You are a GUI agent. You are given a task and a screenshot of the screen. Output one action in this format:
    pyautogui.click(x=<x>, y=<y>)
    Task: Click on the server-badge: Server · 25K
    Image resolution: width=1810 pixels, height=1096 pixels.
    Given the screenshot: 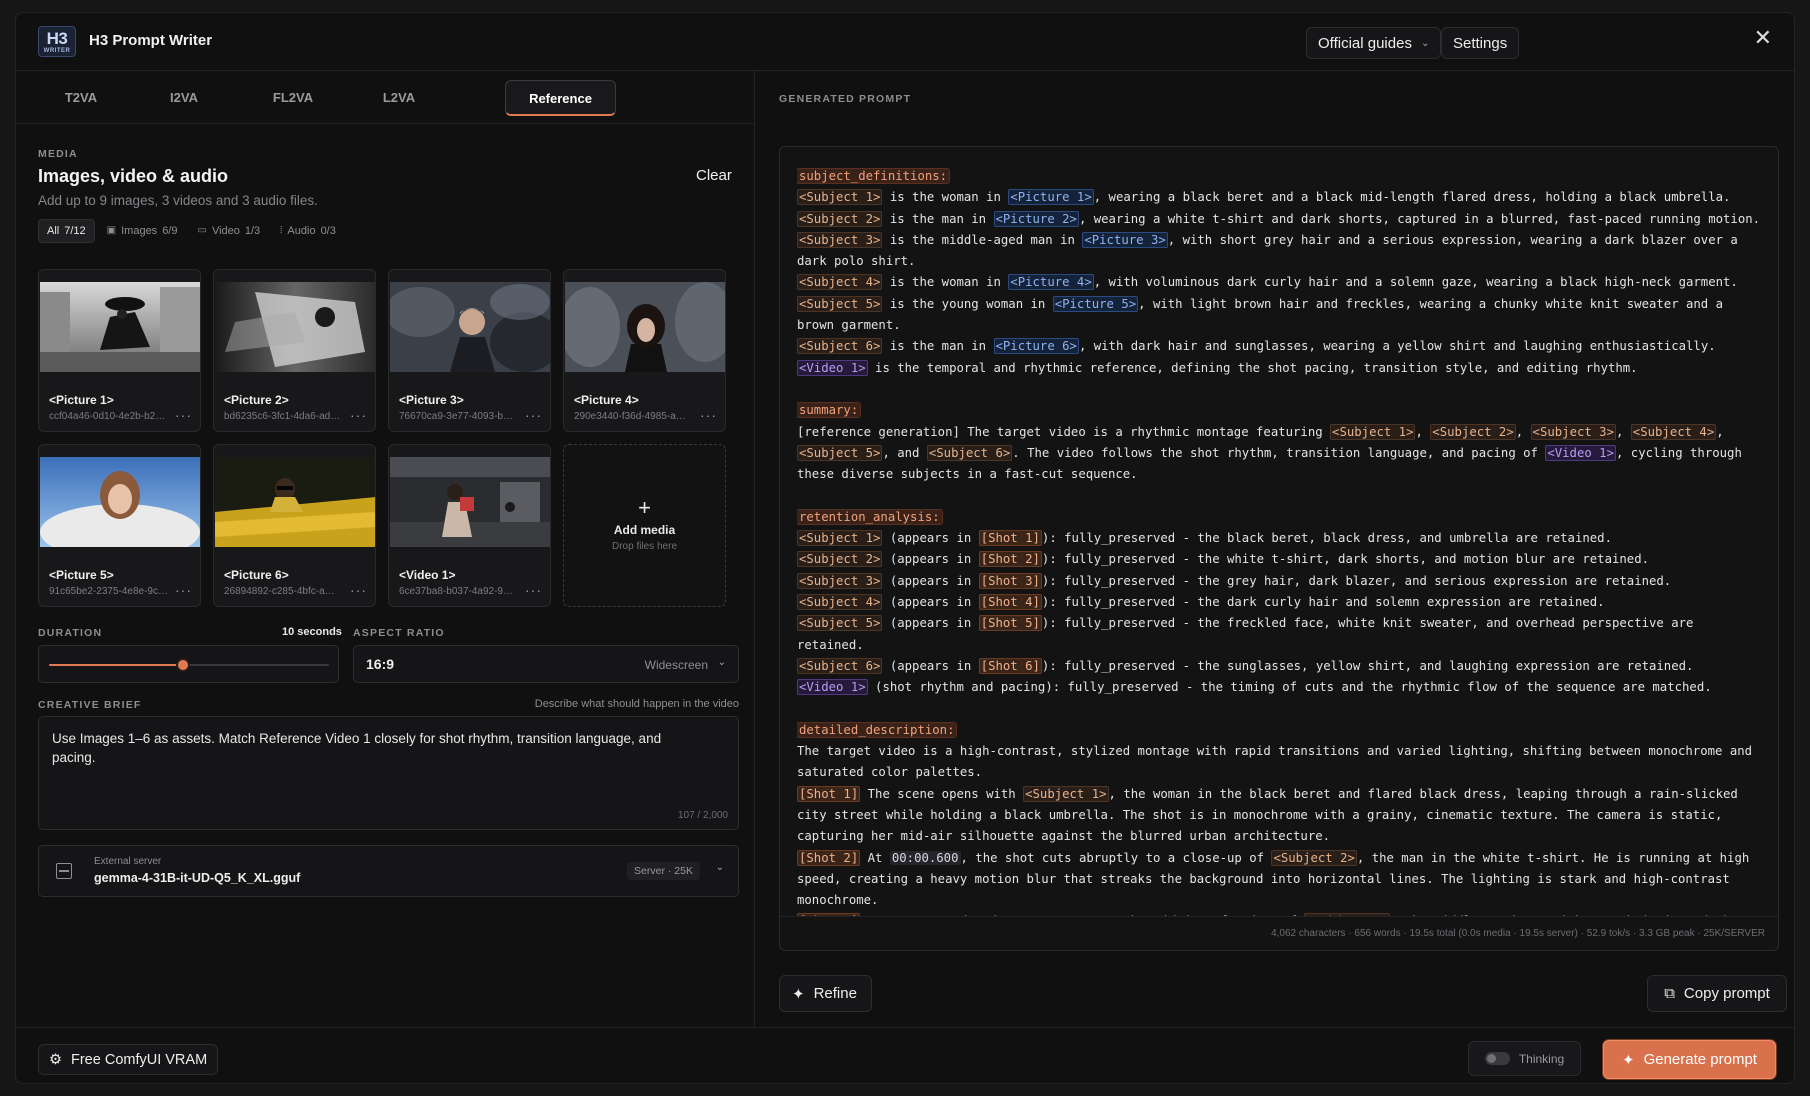 What is the action you would take?
    pyautogui.click(x=663, y=871)
    